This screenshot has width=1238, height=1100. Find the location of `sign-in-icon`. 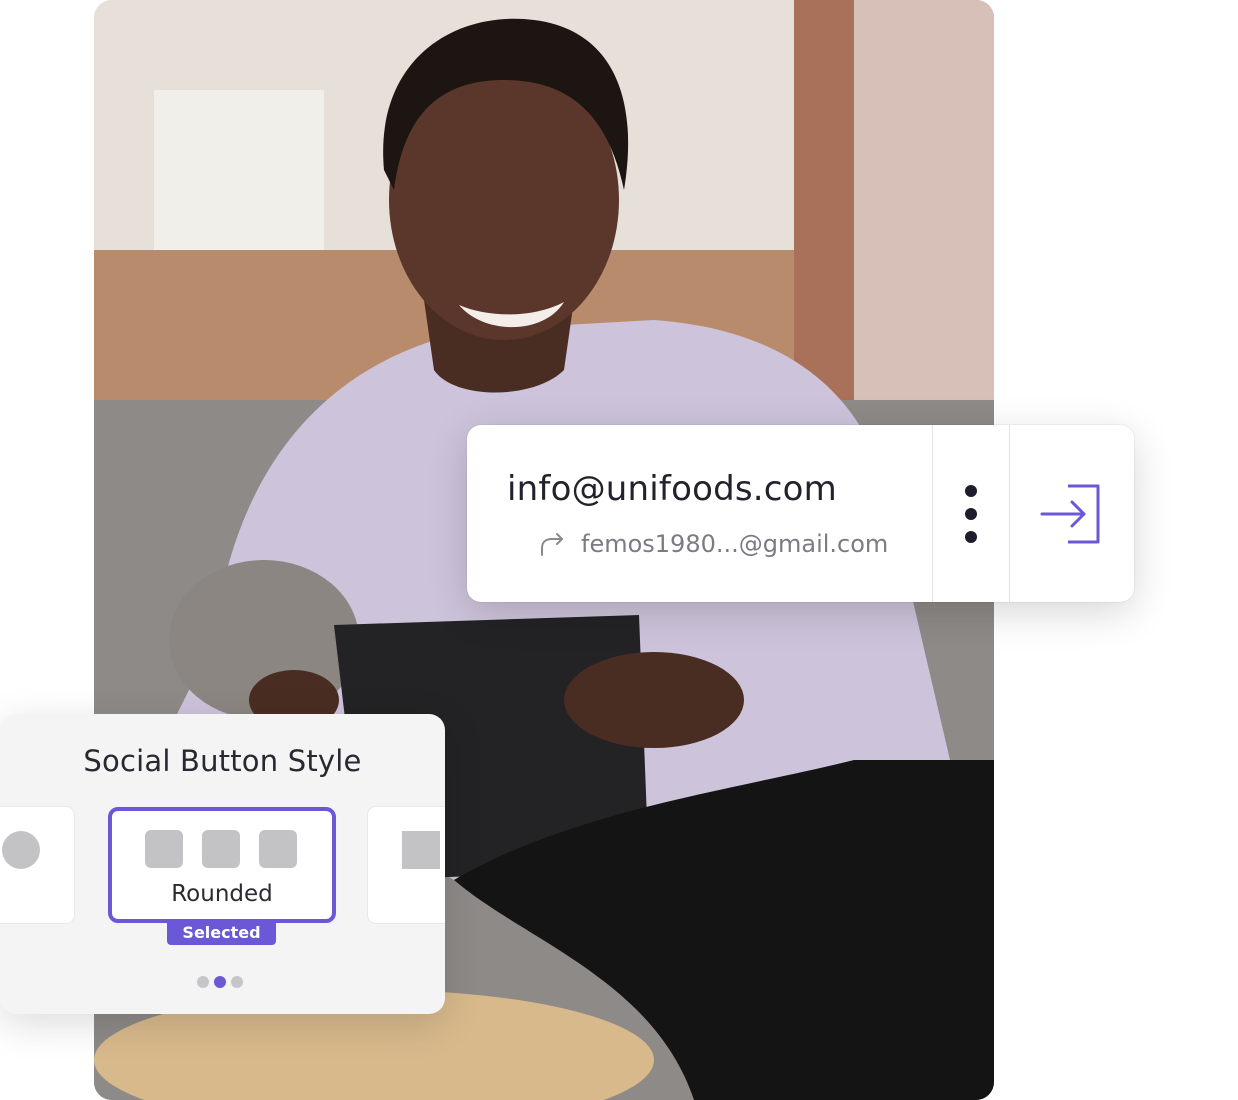

sign-in-icon is located at coordinates (1070, 513).